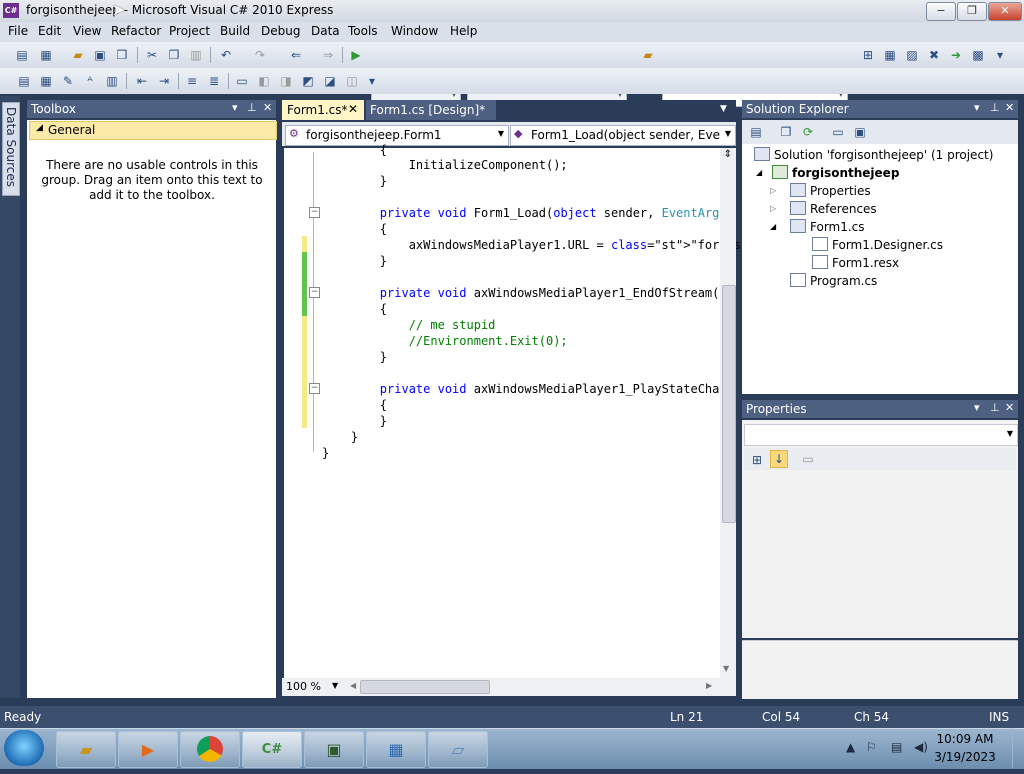 This screenshot has height=774, width=1024. What do you see at coordinates (1005, 11) in the screenshot?
I see `close-button: ✕` at bounding box center [1005, 11].